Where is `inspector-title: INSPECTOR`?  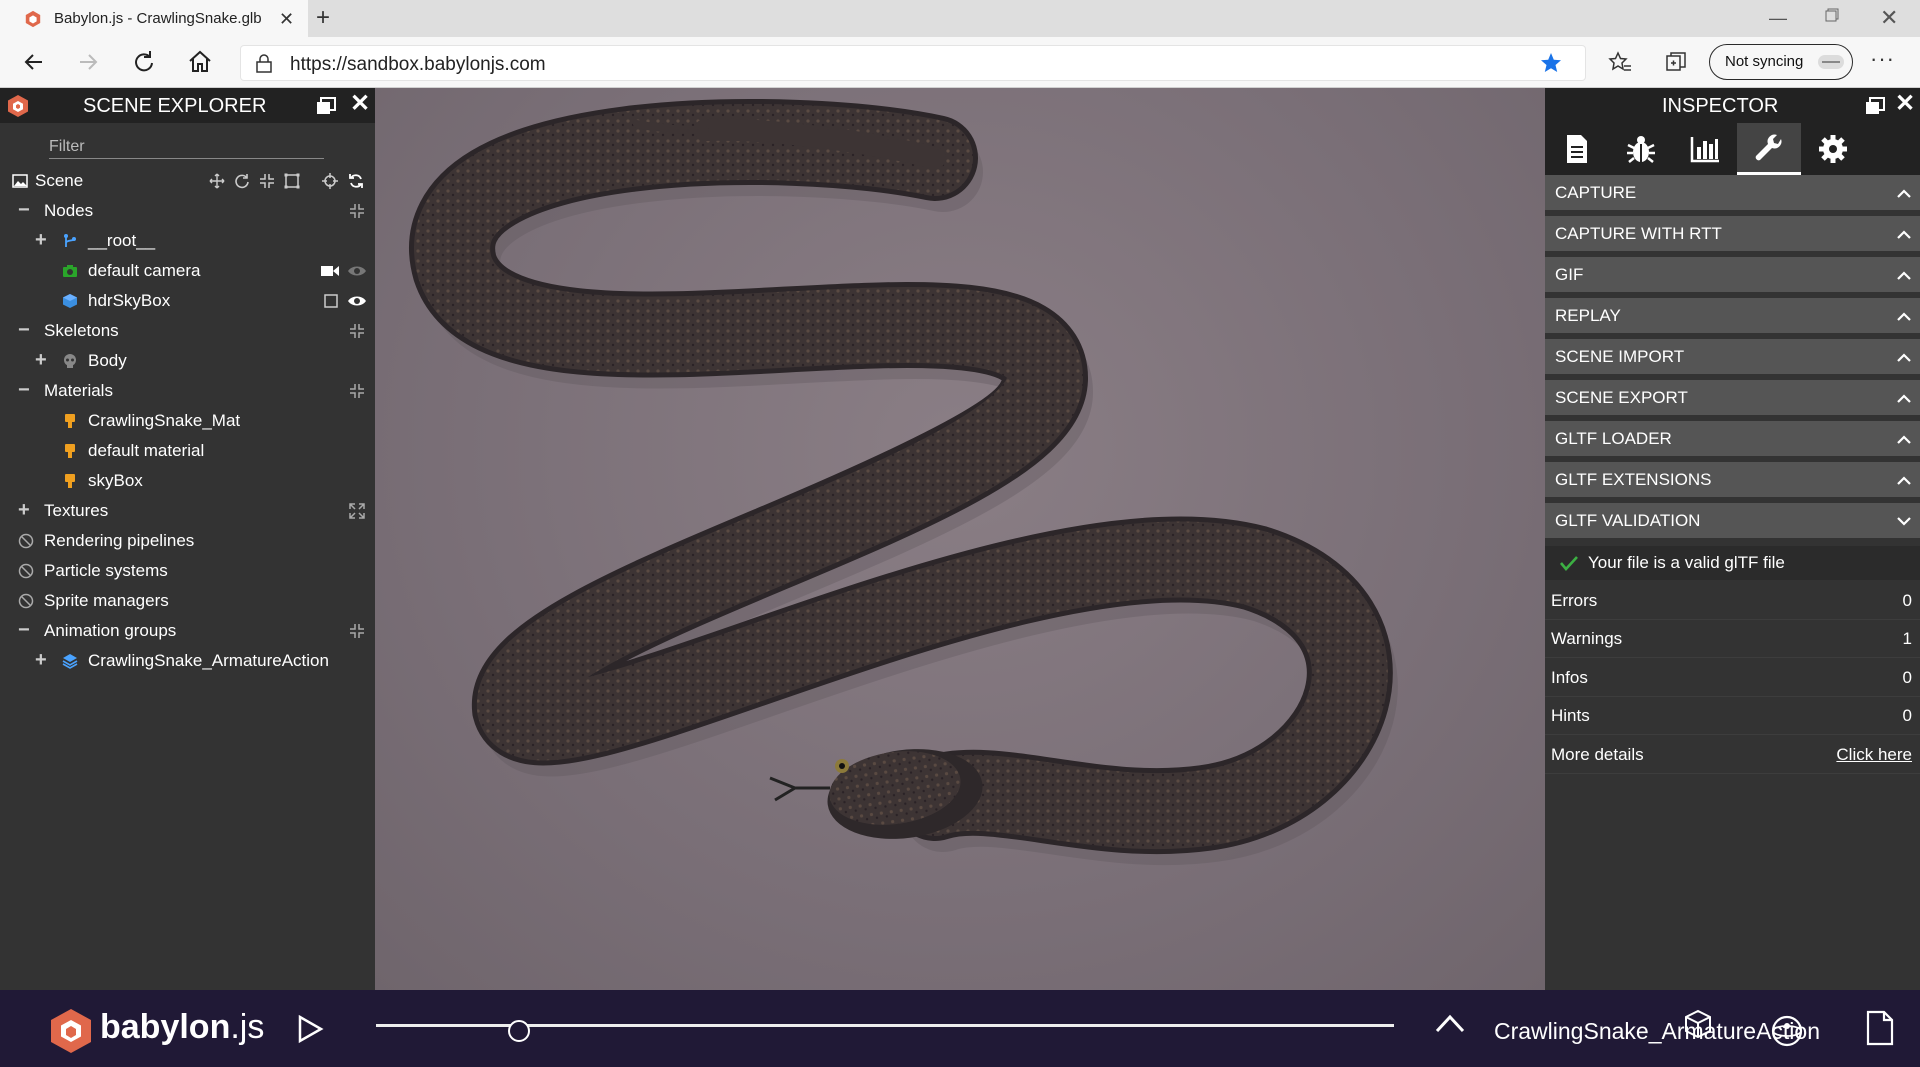 inspector-title: INSPECTOR is located at coordinates (1720, 106).